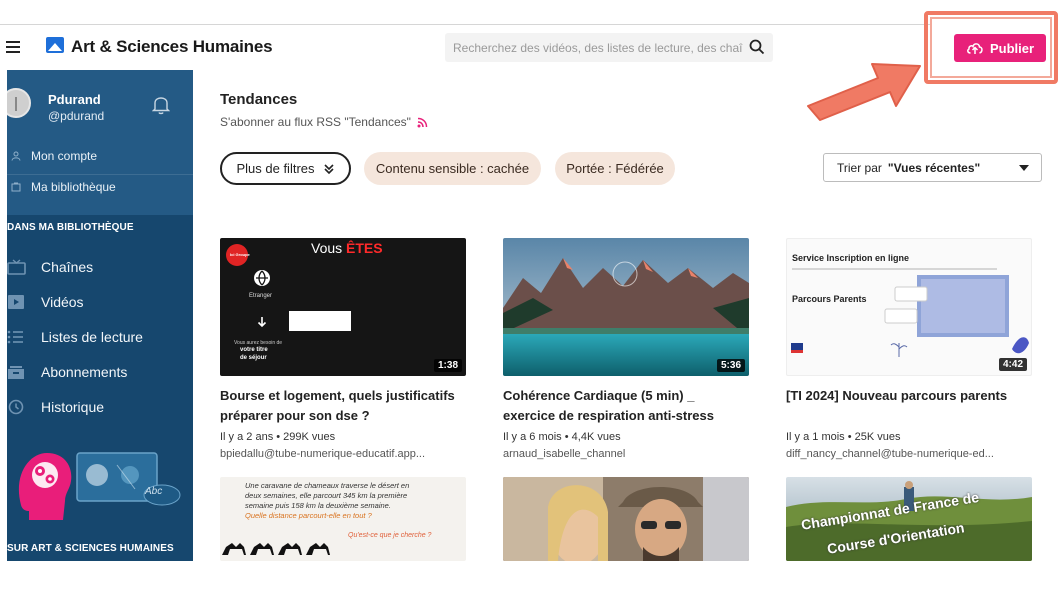 The height and width of the screenshot is (595, 1058). I want to click on sidebar-item-playlists: Listes de lecture, so click(75, 337).